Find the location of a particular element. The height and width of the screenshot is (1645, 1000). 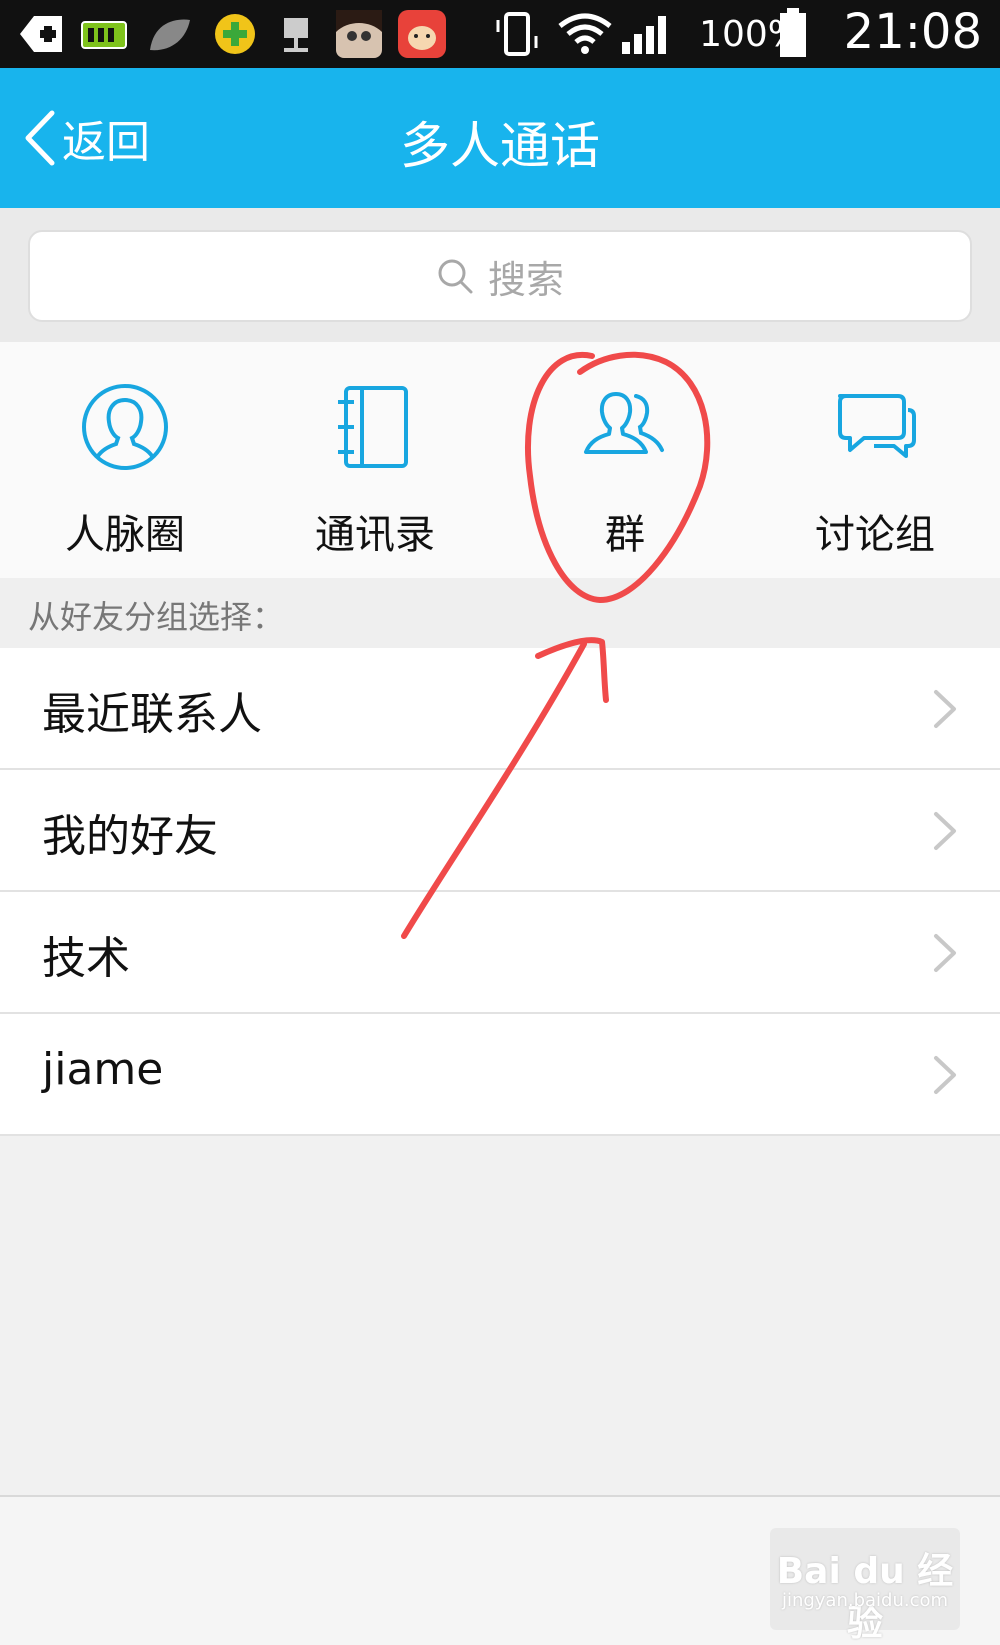

watermark-url: jingyan.baidu.com is located at coordinates (865, 1600).